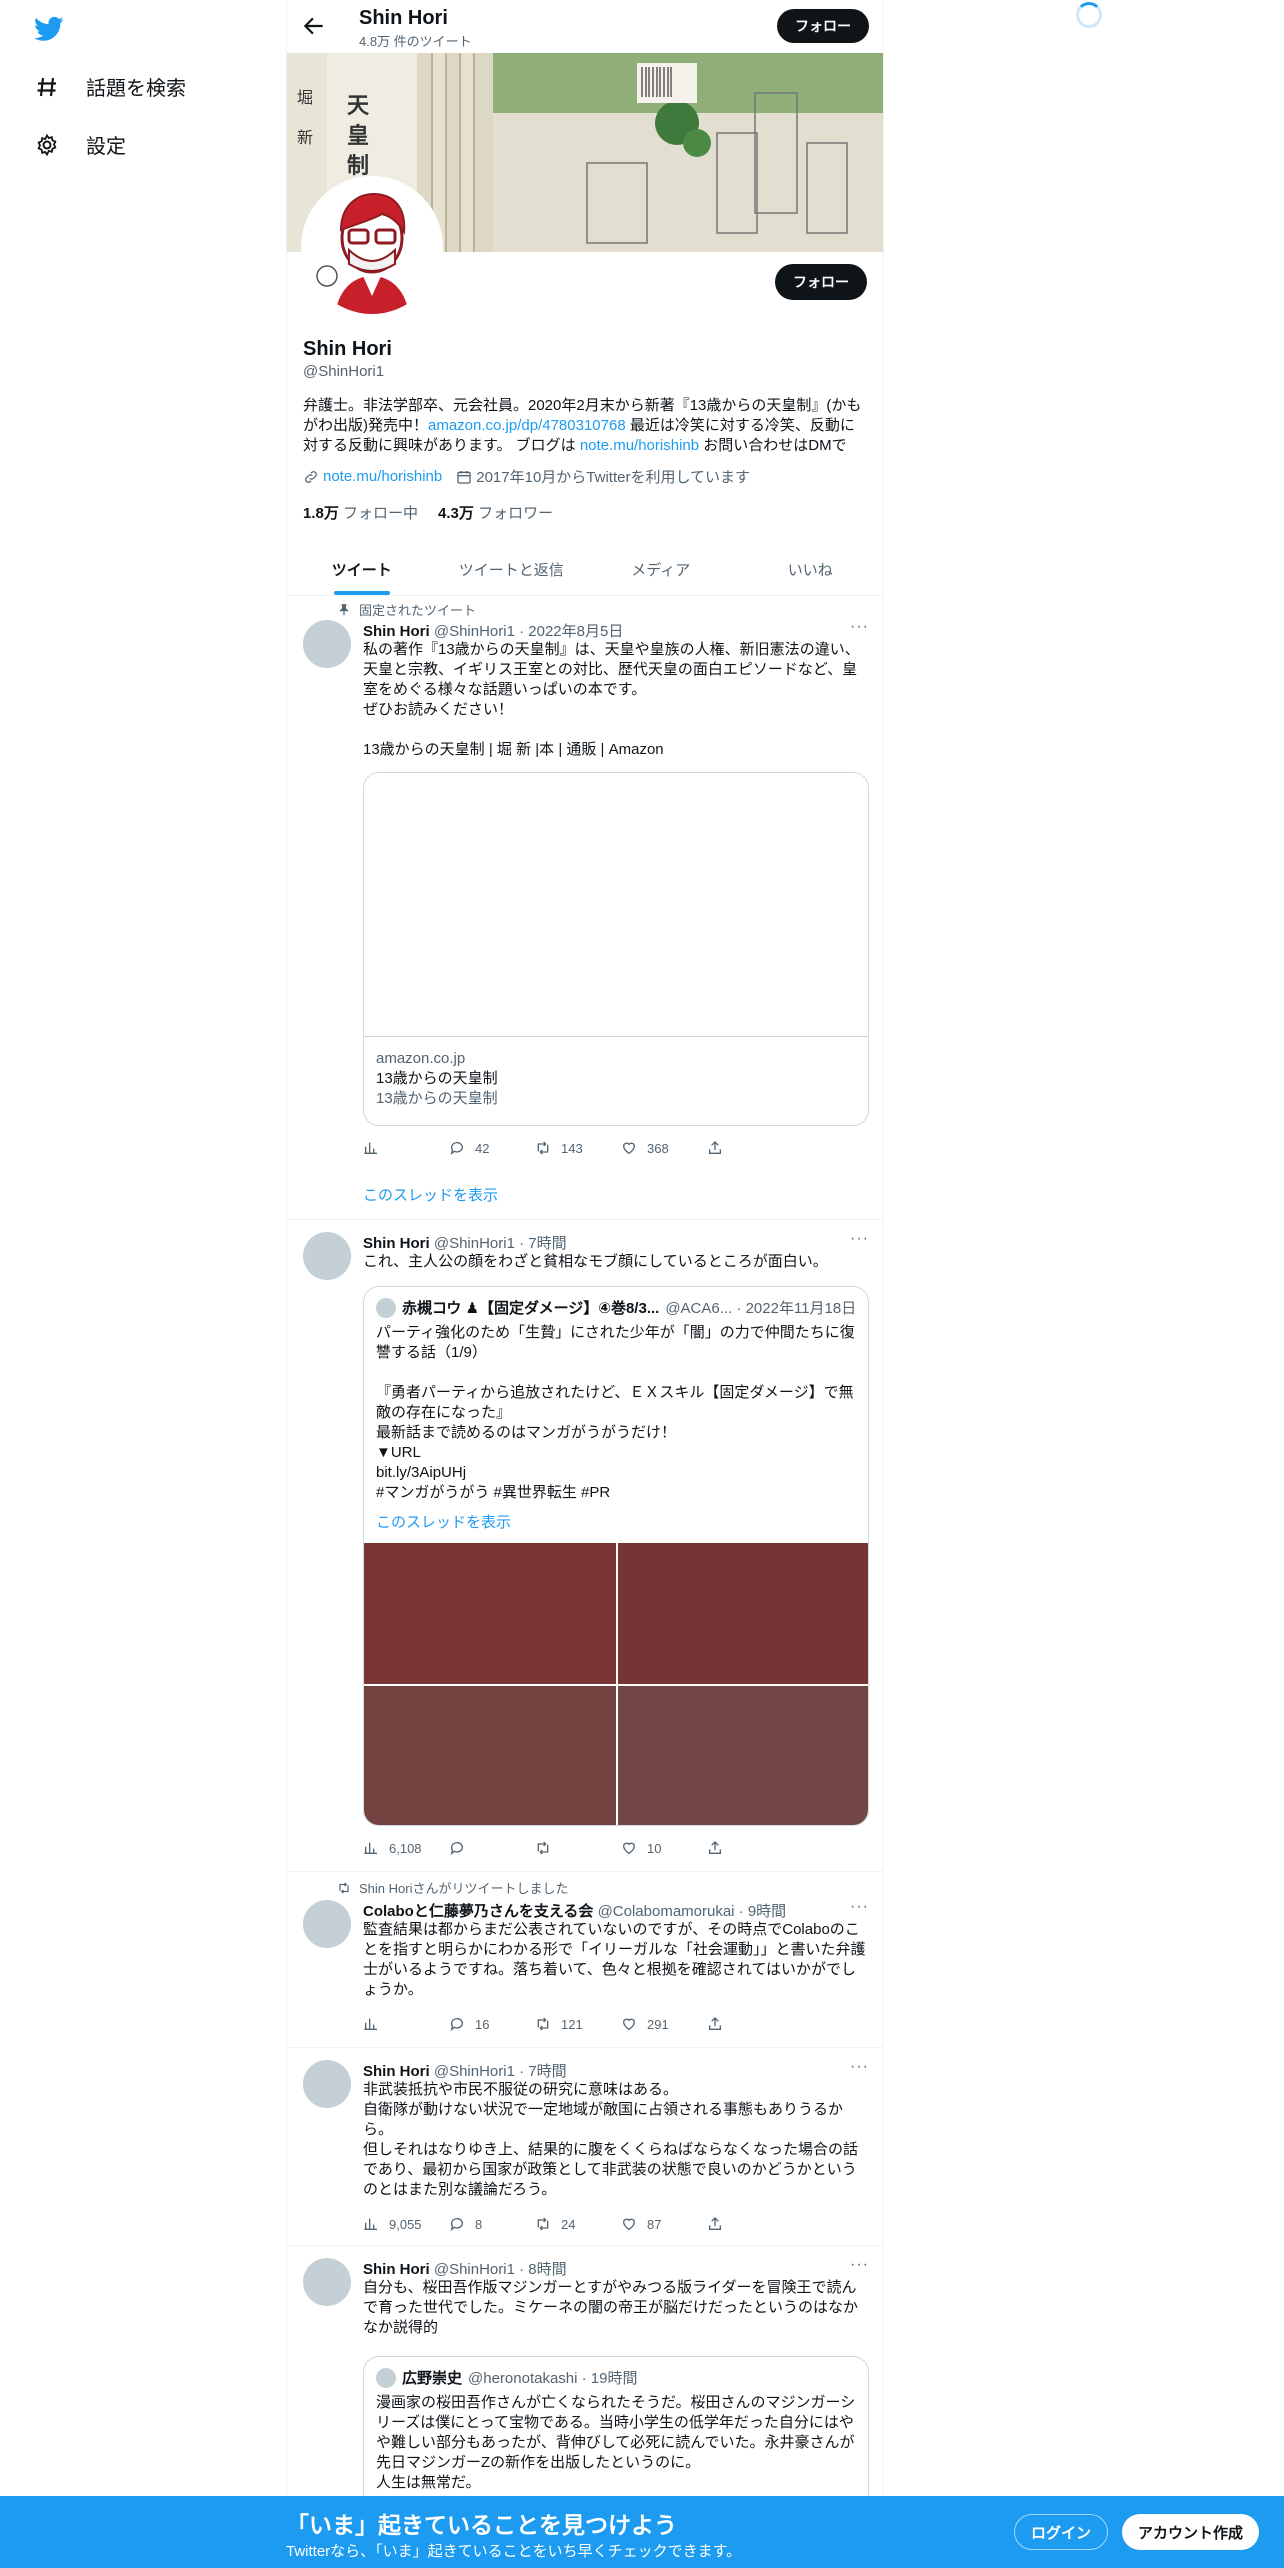 This screenshot has width=1284, height=2568. I want to click on retweet-button: 121, so click(578, 2024).